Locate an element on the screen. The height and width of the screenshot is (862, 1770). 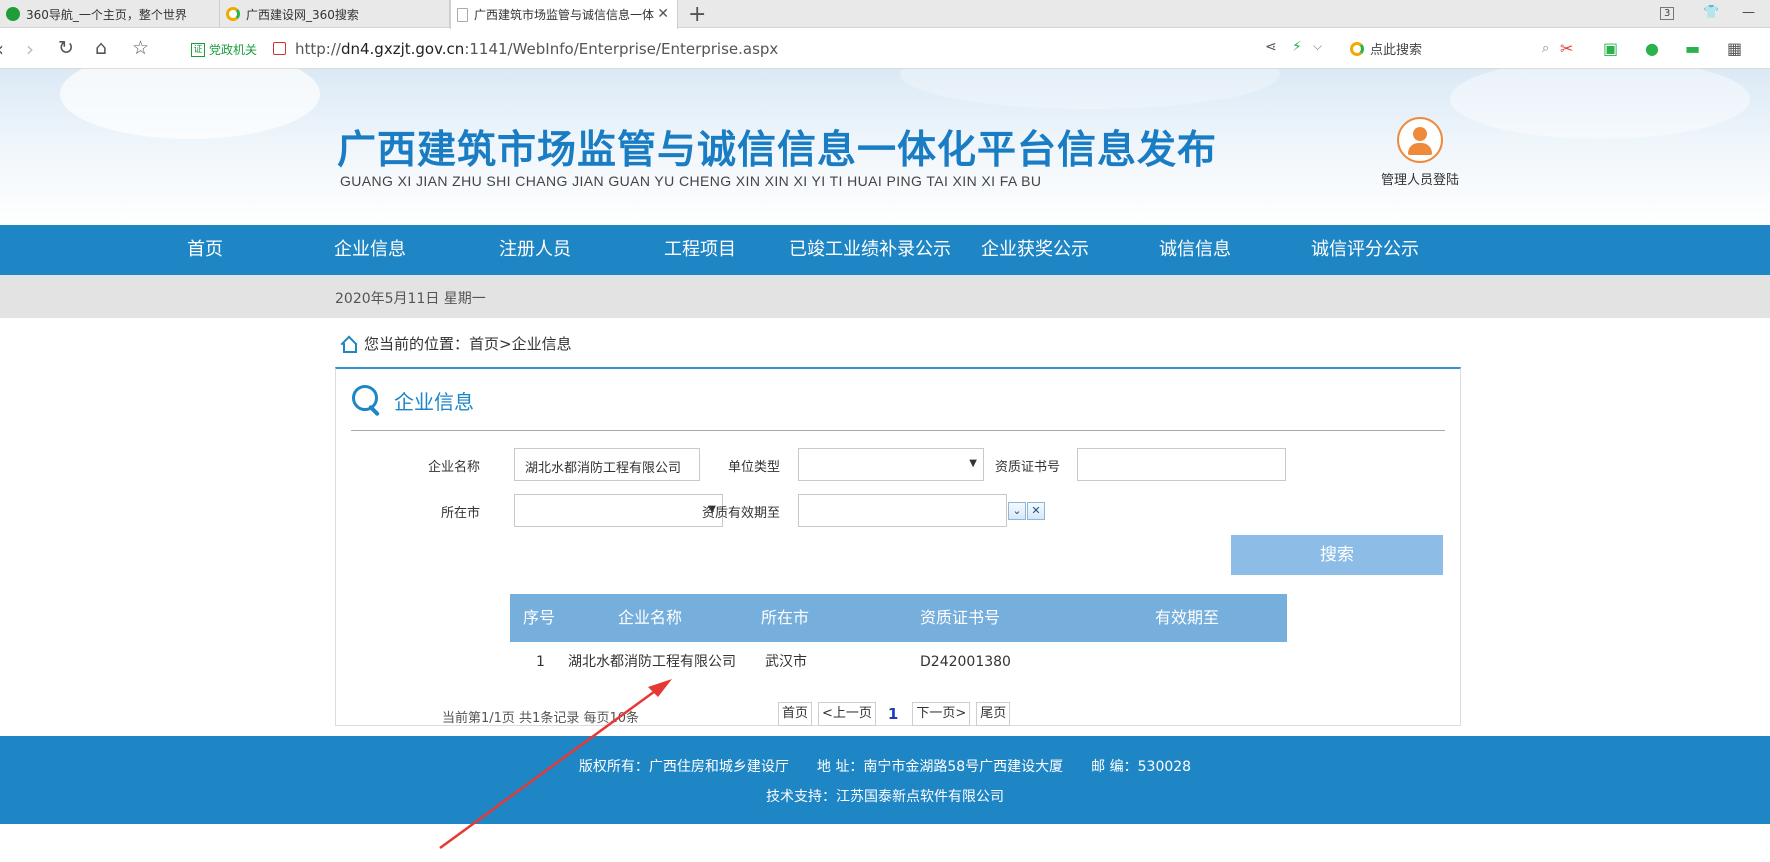
close-tab-icon: ✕ is located at coordinates (663, 14).